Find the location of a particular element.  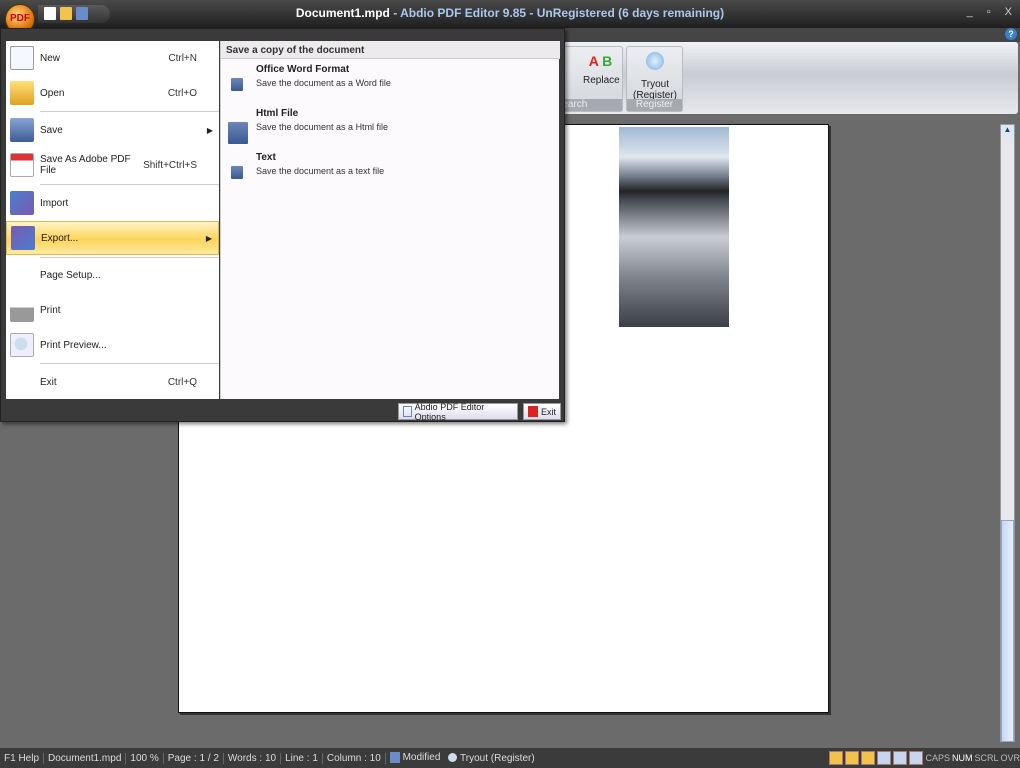

tryout-register-button: Tryout (Register) is located at coordinates (655, 76).